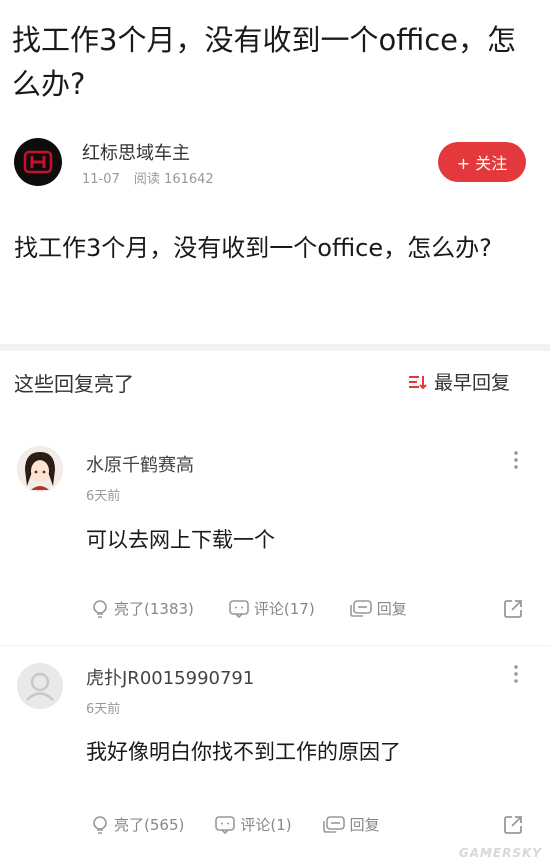 This screenshot has height=864, width=550. What do you see at coordinates (74, 384) in the screenshot?
I see `replies-section-title: 这些回复亮了` at bounding box center [74, 384].